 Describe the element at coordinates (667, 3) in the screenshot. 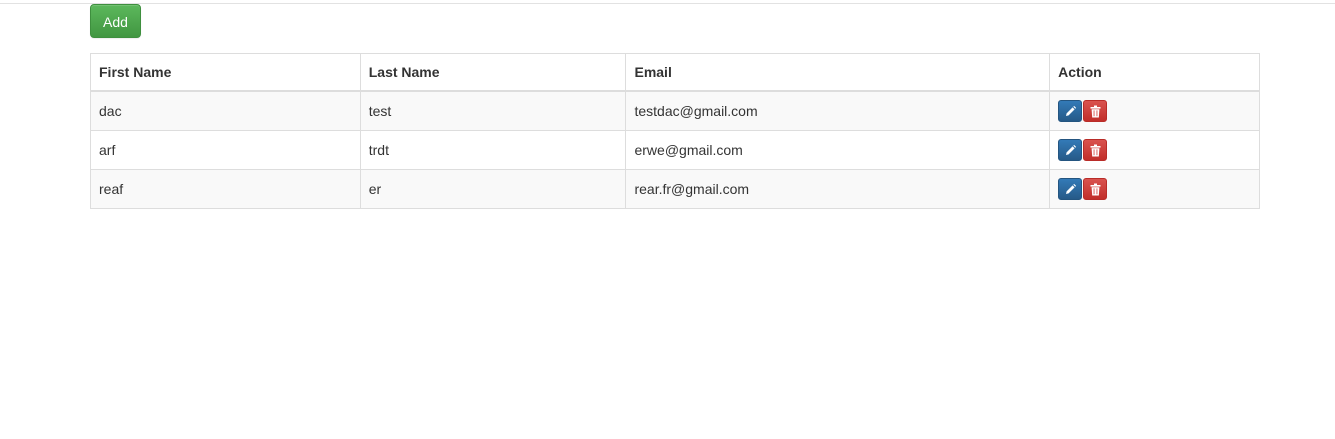

I see `top-divider` at that location.